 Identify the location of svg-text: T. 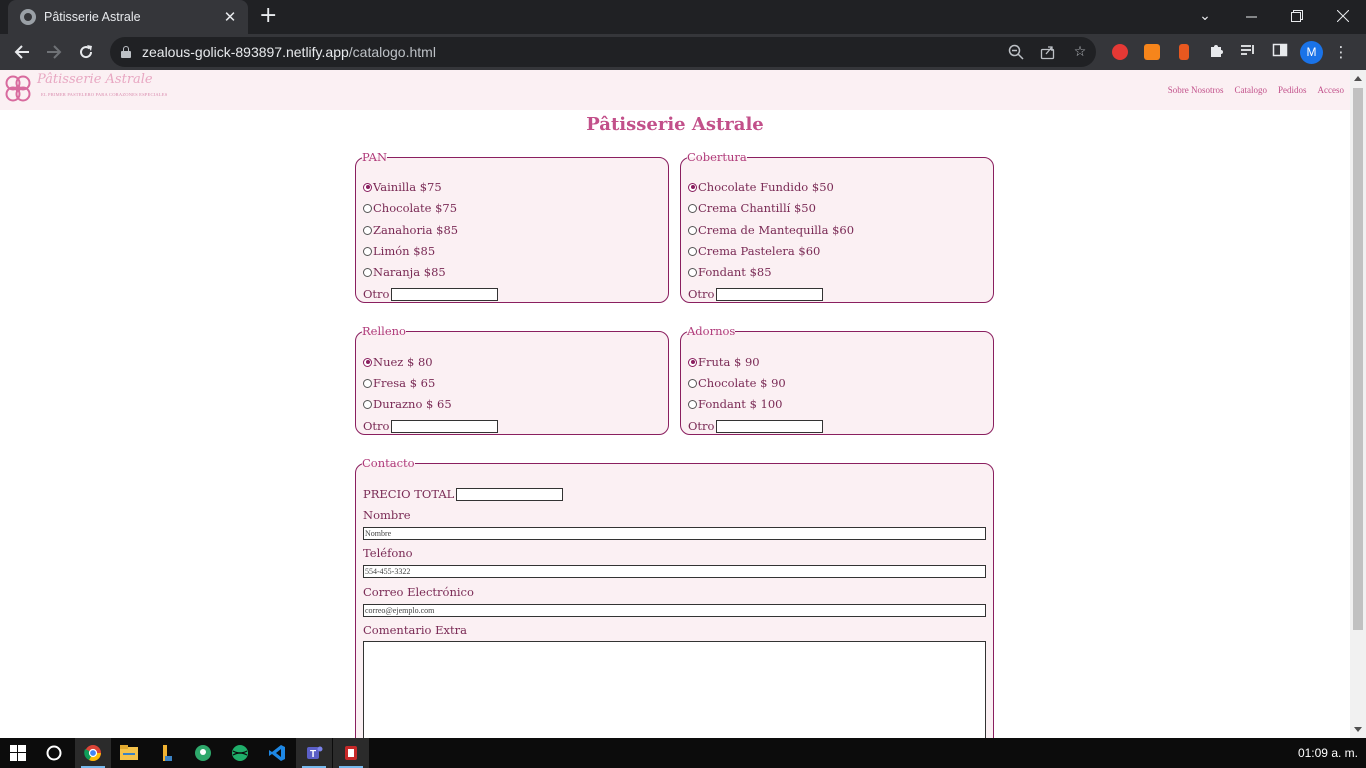
(313, 754).